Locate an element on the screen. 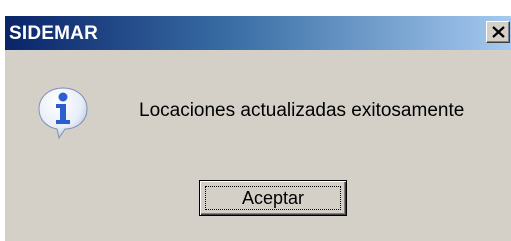 The width and height of the screenshot is (511, 241). info-icon is located at coordinates (63, 113).